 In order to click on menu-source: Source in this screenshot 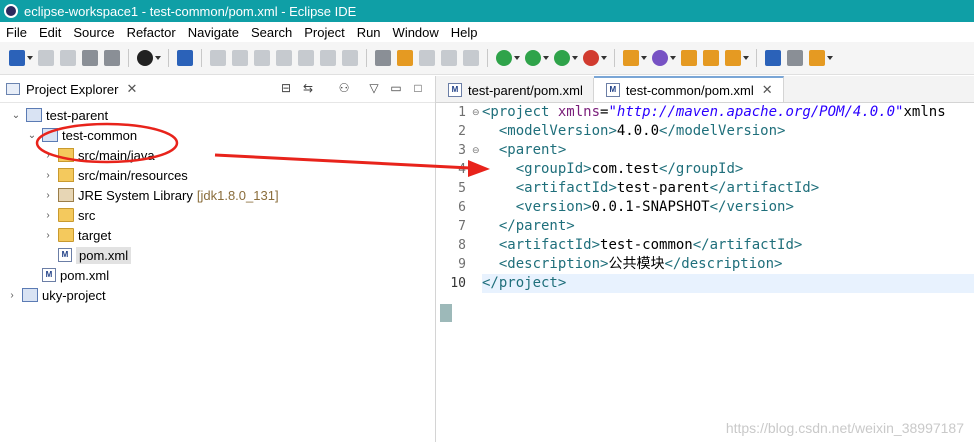, I will do `click(93, 32)`.